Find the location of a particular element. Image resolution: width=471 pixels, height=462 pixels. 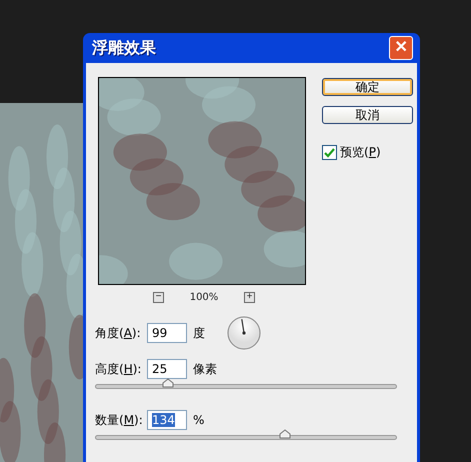

value-field: 99 is located at coordinates (167, 333).